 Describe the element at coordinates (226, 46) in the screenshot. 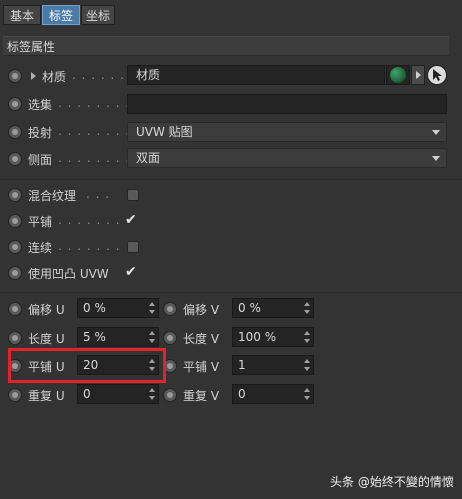

I see `section-title: 标签属性` at that location.